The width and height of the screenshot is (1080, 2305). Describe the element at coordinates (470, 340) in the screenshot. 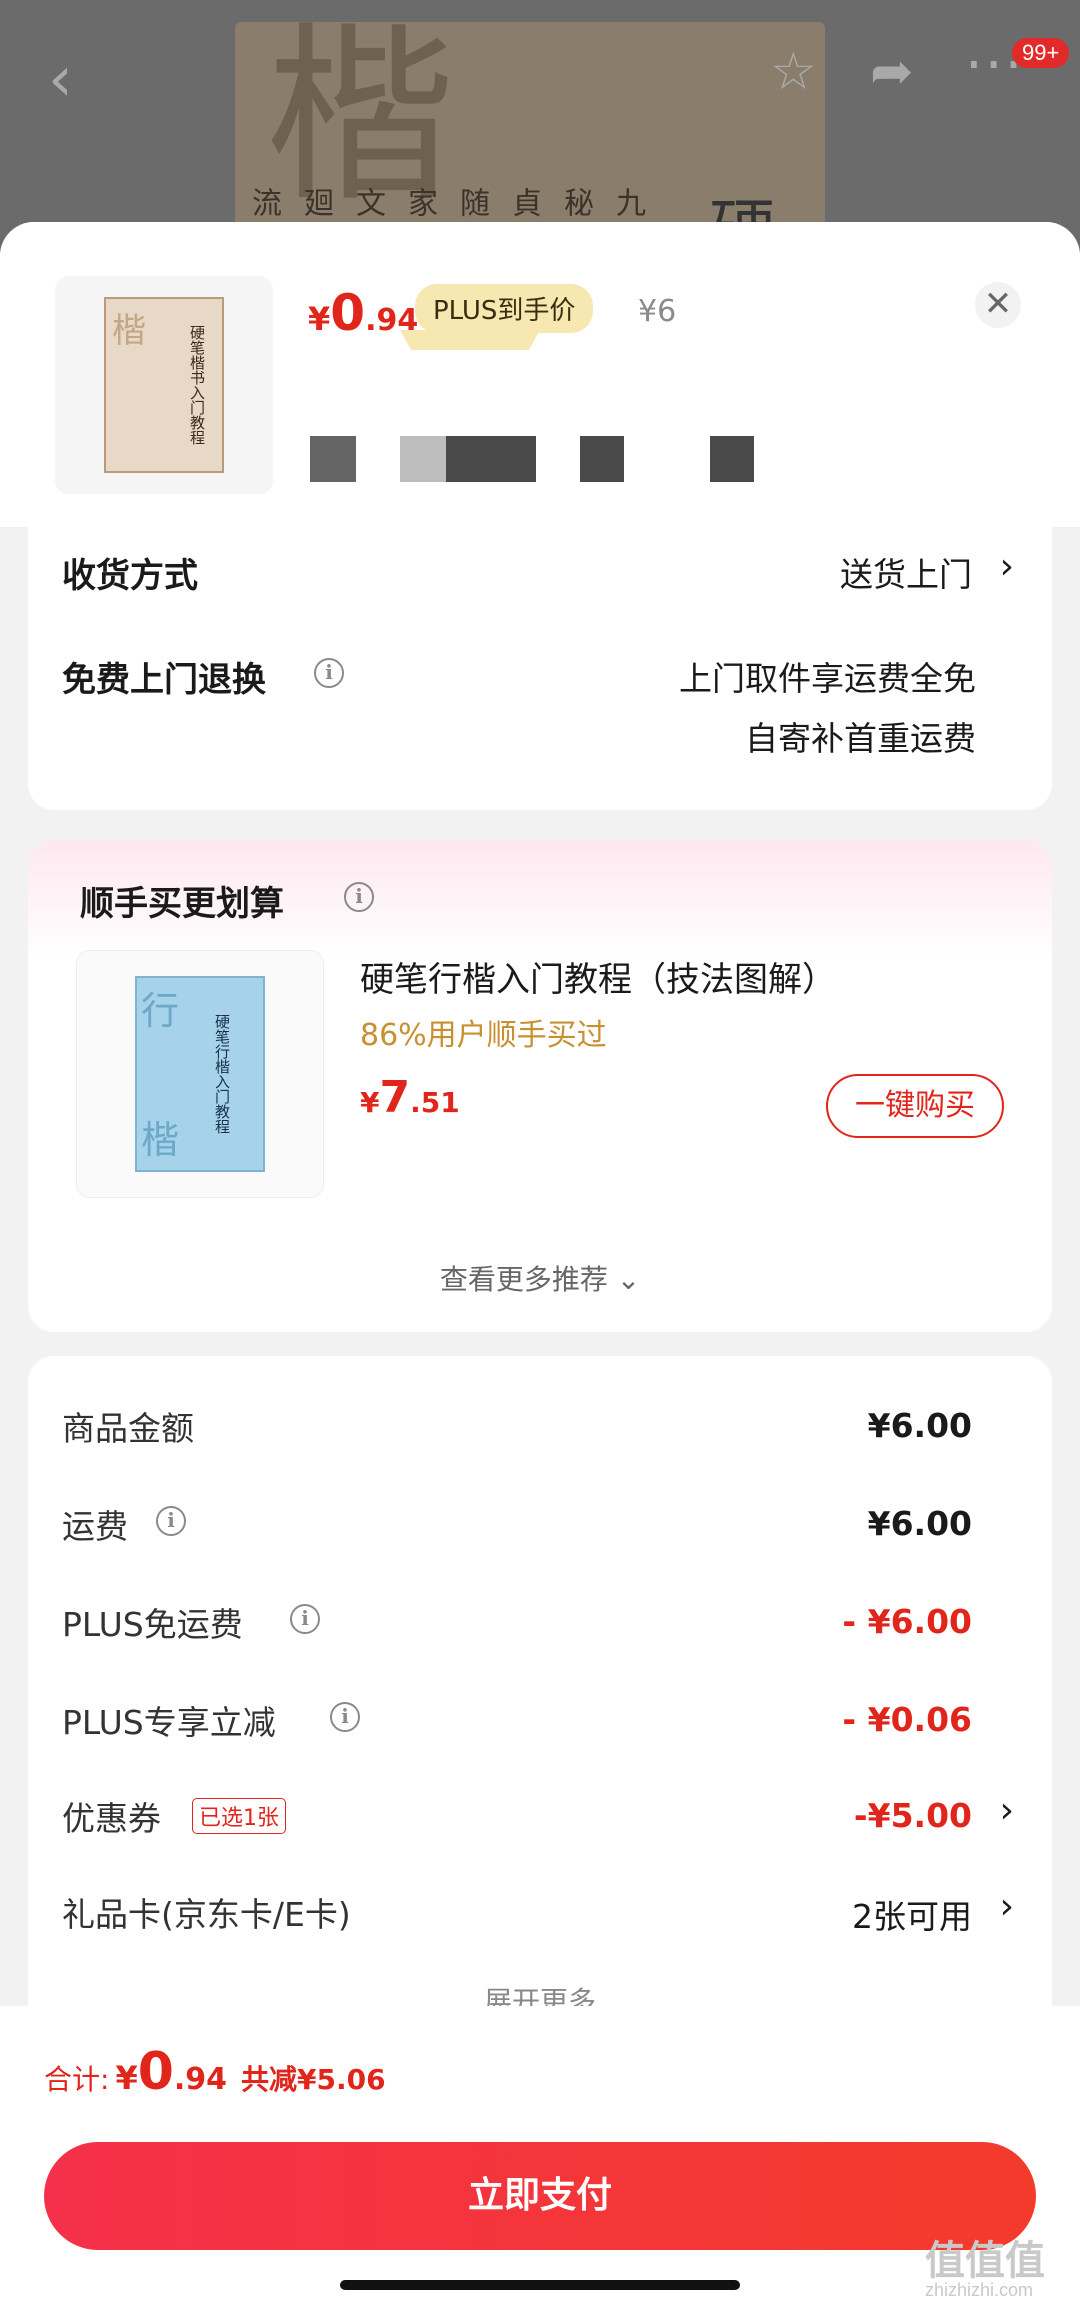

I see `plus-tag-tail` at that location.